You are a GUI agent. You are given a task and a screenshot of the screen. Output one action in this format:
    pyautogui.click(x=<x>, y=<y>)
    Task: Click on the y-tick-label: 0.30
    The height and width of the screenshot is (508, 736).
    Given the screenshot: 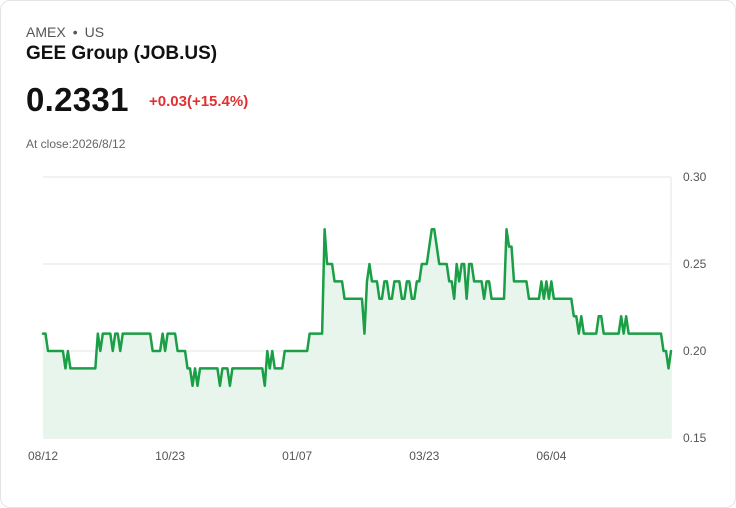 What is the action you would take?
    pyautogui.click(x=695, y=177)
    